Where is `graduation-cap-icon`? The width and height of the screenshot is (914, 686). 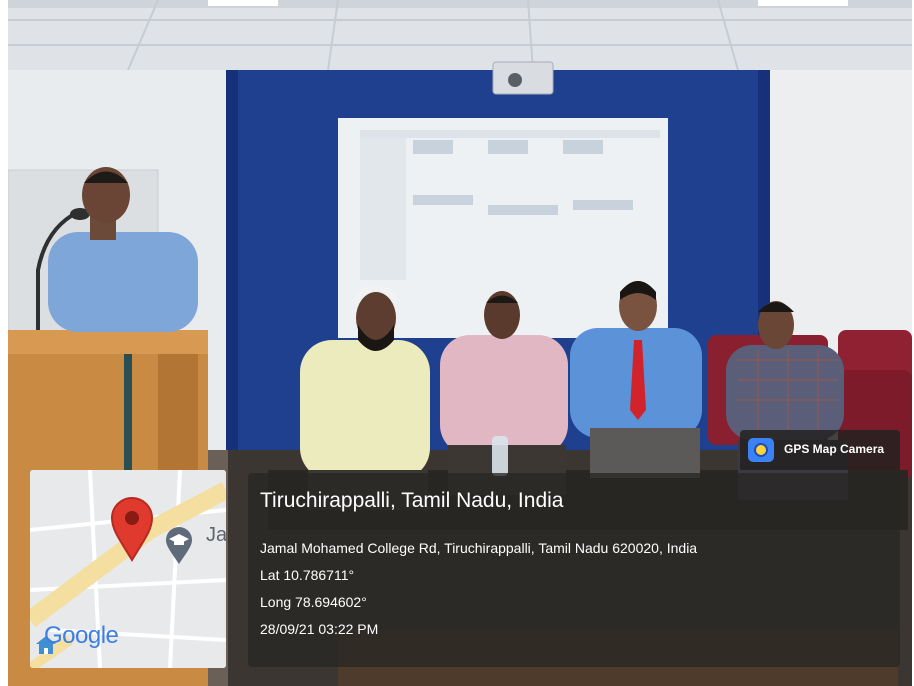 graduation-cap-icon is located at coordinates (179, 546).